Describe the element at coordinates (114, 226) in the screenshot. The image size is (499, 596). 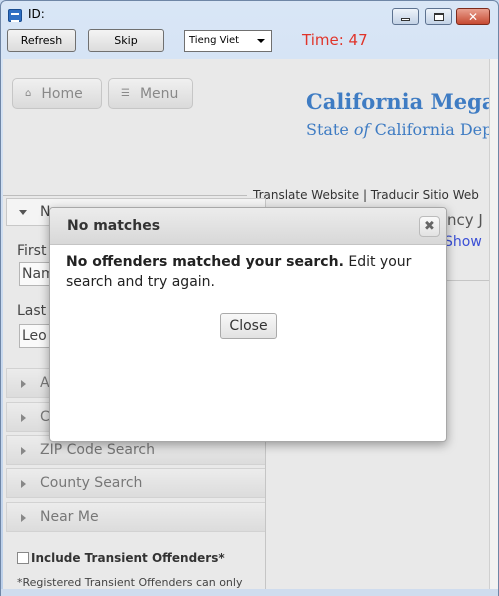
I see `dialog-title: No matches` at that location.